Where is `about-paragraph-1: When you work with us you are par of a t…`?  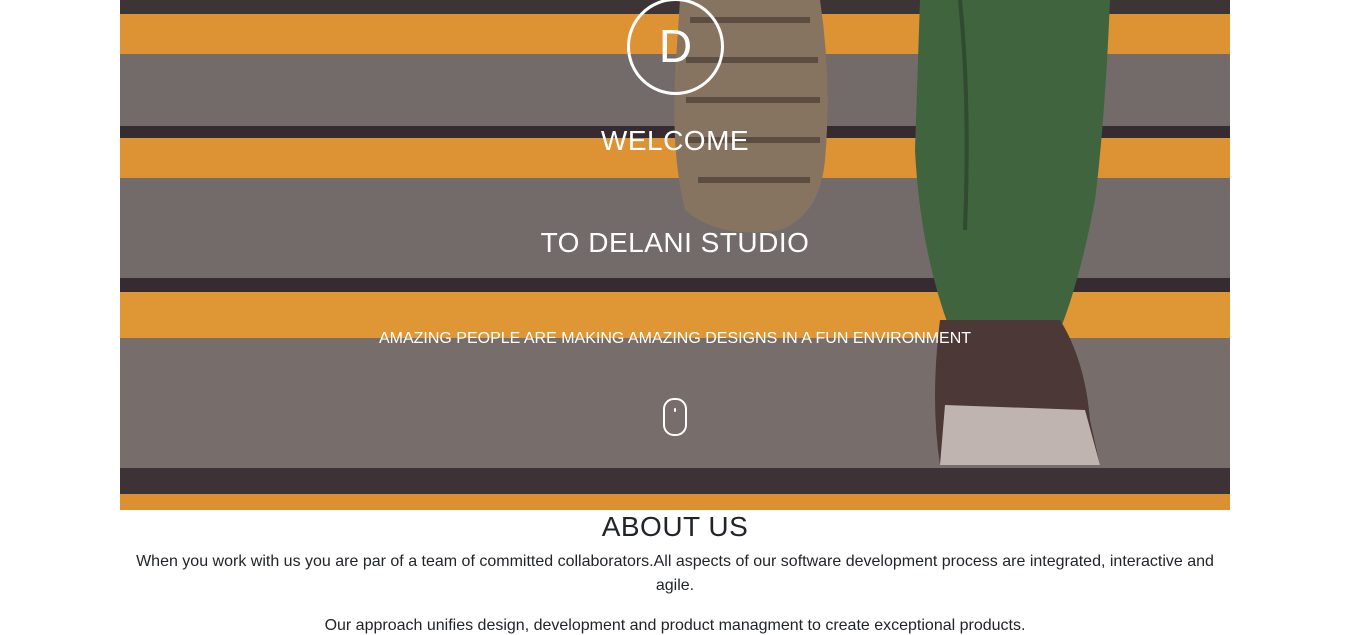 about-paragraph-1: When you work with us you are par of a t… is located at coordinates (675, 573).